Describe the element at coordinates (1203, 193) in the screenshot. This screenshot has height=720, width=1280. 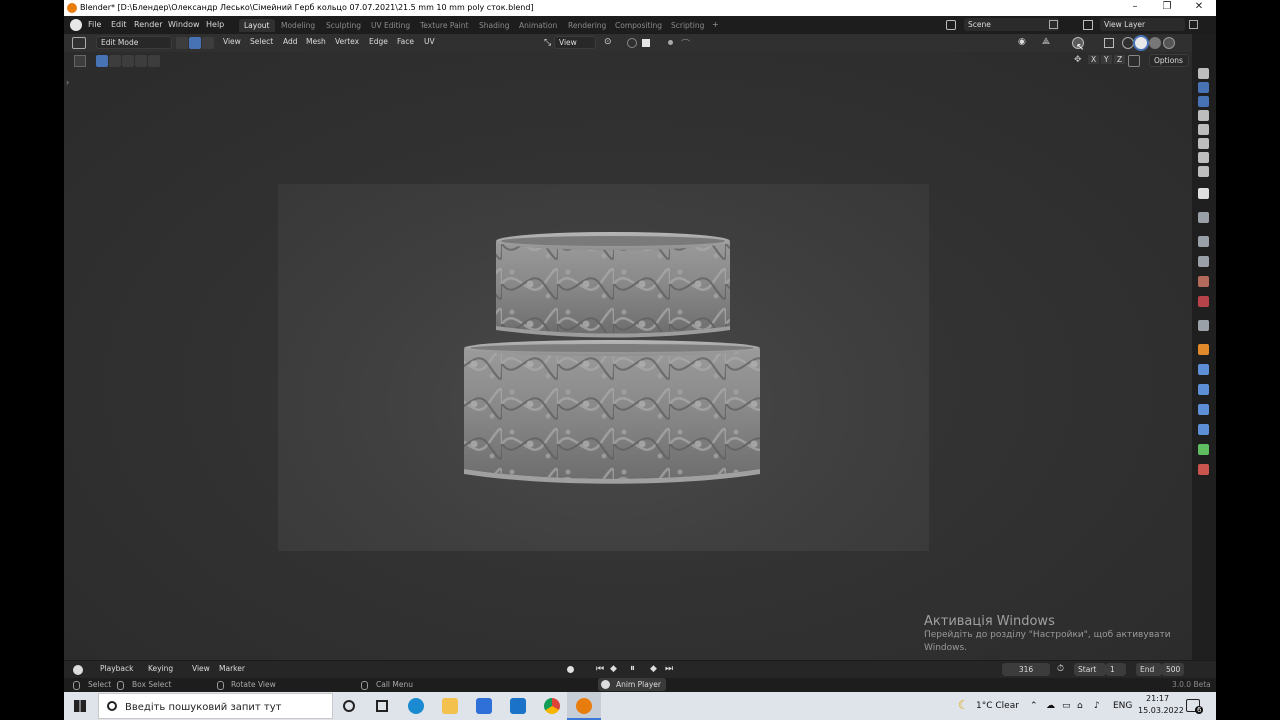
I see `tool-tab-icon` at that location.